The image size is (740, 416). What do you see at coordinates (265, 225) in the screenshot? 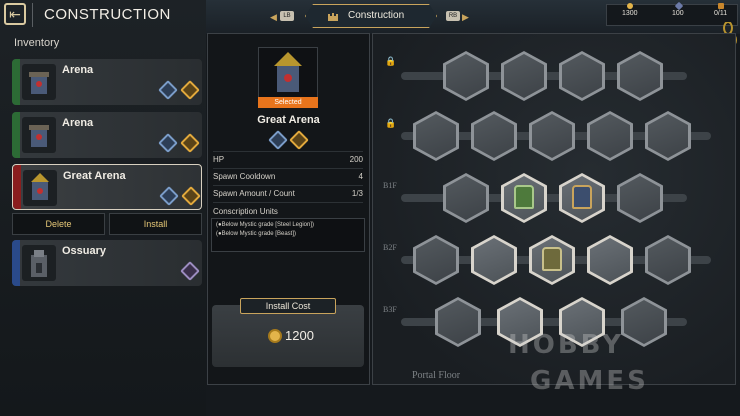
I see `conscription-unit: (●Below Mystic grade [Steel Legion])` at bounding box center [265, 225].